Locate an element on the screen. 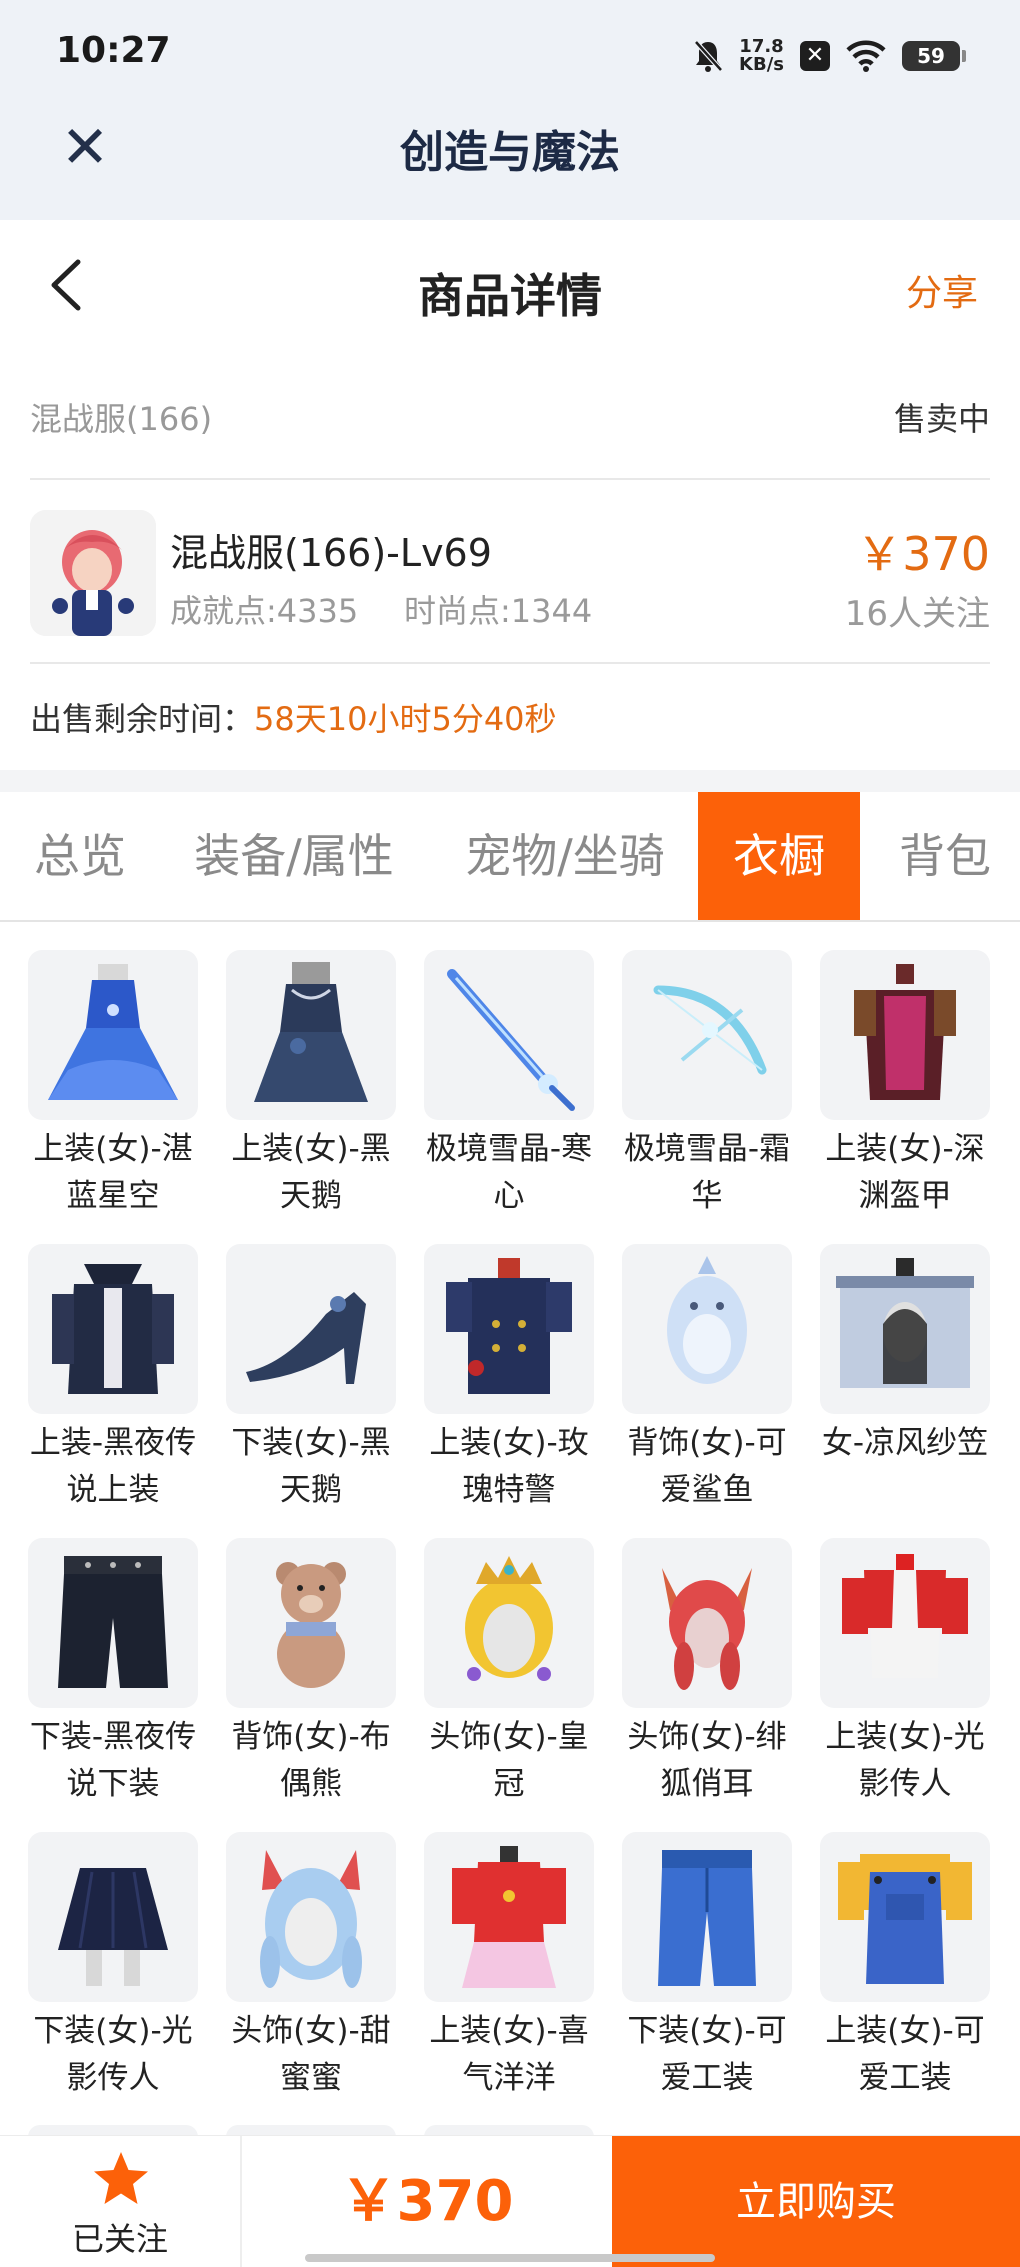 The image size is (1020, 2267). wardrobe-item: 下装(女)-可爱工装 is located at coordinates (707, 1967).